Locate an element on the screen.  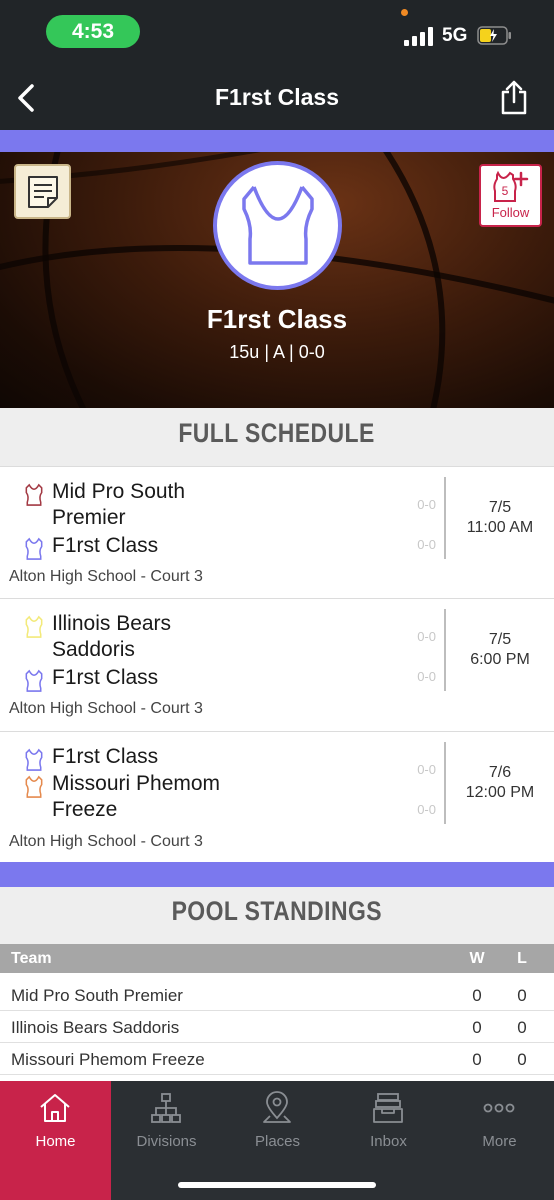
game-team-name: Illinois Bears Saddoris is located at coordinates (112, 636).